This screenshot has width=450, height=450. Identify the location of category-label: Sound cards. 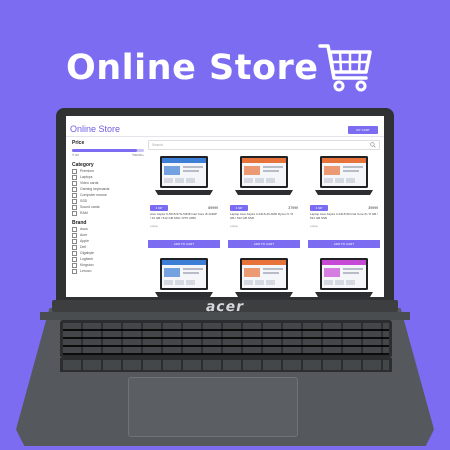
(90, 207).